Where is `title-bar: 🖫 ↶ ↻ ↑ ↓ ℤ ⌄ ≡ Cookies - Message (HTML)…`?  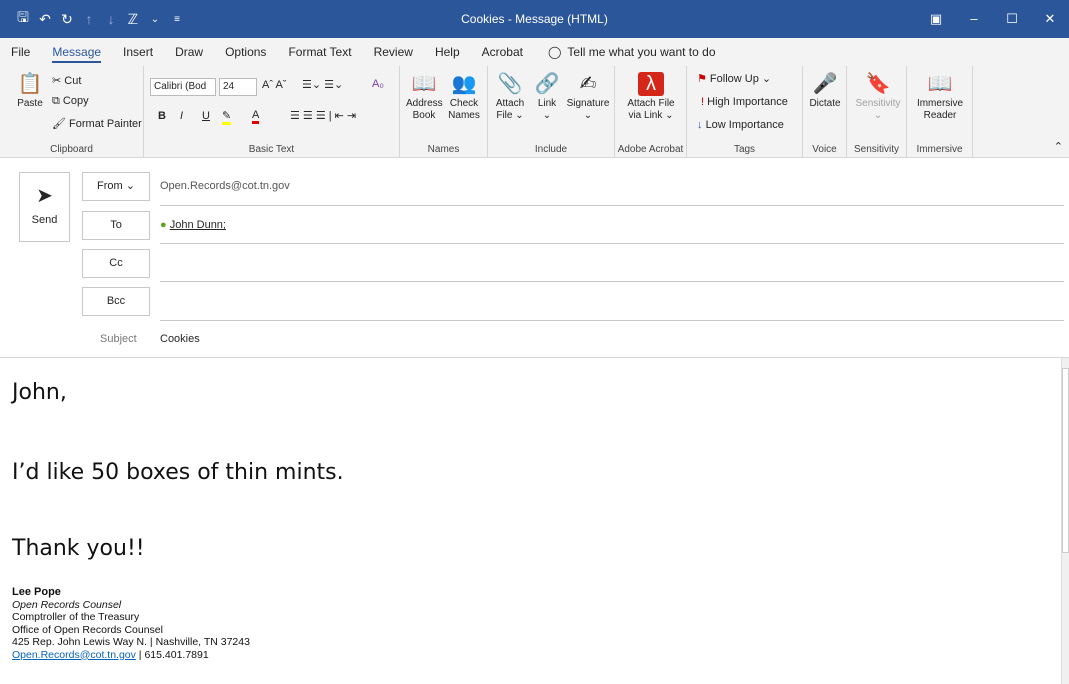
title-bar: 🖫 ↶ ↻ ↑ ↓ ℤ ⌄ ≡ Cookies - Message (HTML)… is located at coordinates (534, 19).